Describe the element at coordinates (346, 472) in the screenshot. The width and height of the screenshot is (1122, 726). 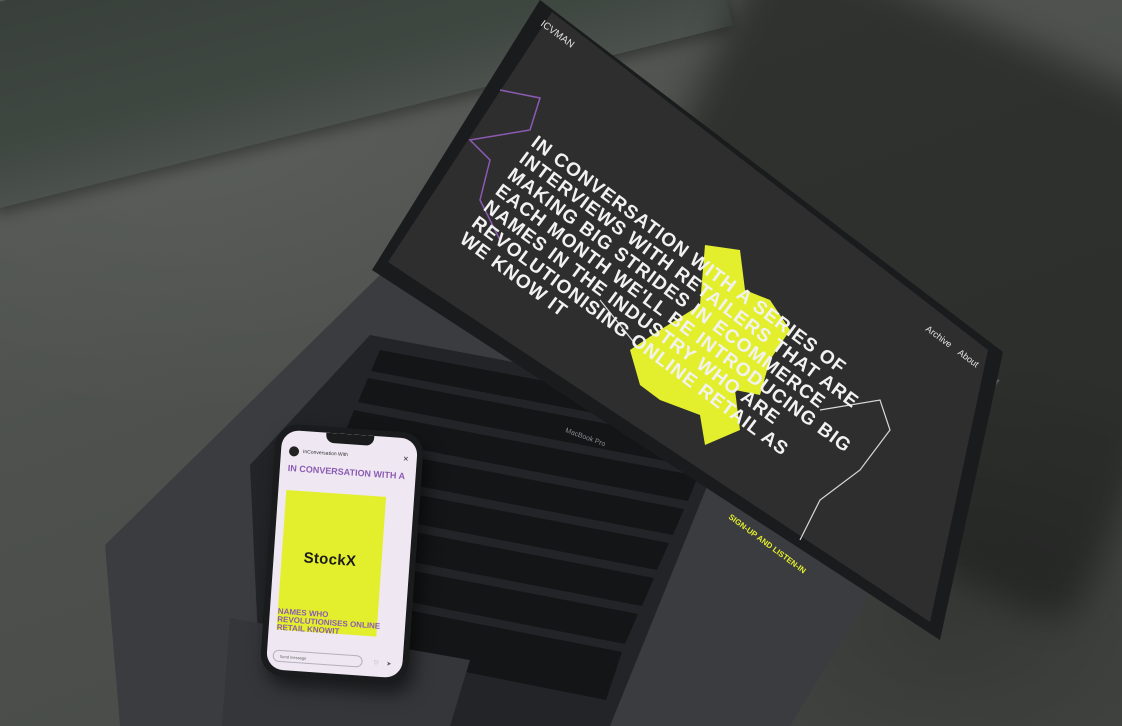
I see `story-text-top: IN CONVERSATION WITH A` at that location.